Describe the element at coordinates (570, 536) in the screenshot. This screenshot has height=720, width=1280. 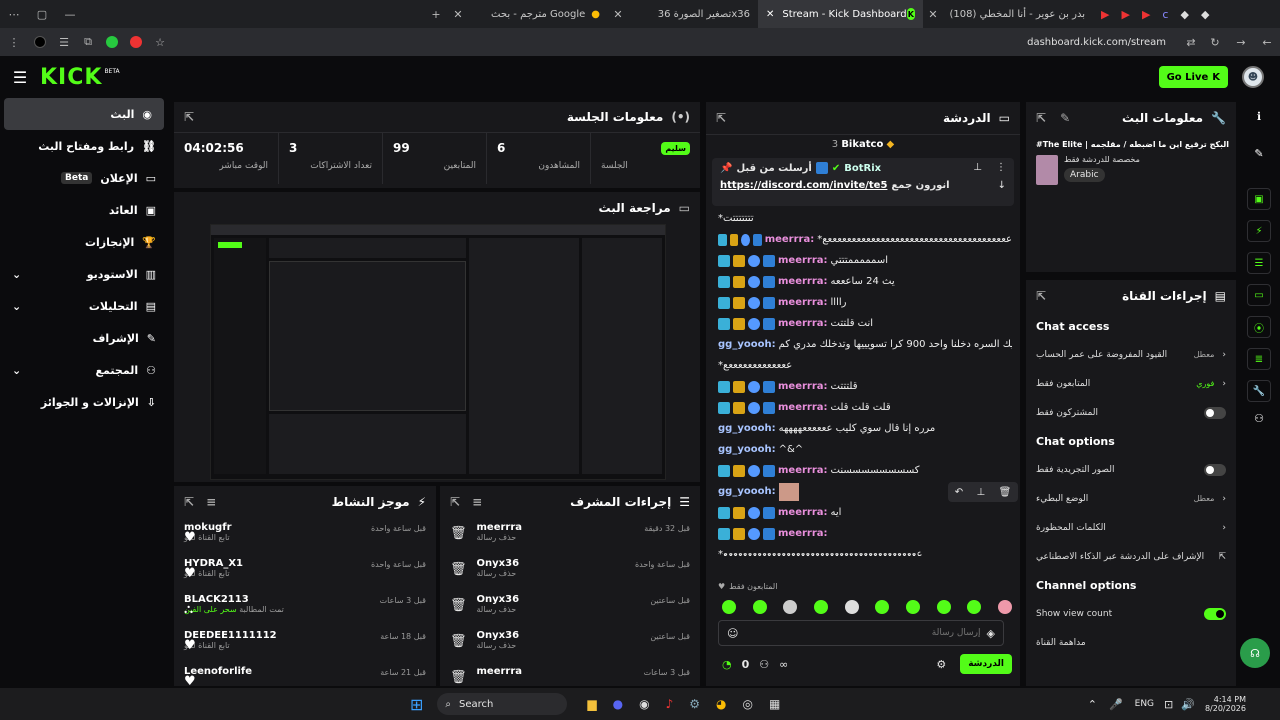
I see `mod-action-item: قبل 32 دقيقة 🗑 meerrra حذف رسالة` at that location.